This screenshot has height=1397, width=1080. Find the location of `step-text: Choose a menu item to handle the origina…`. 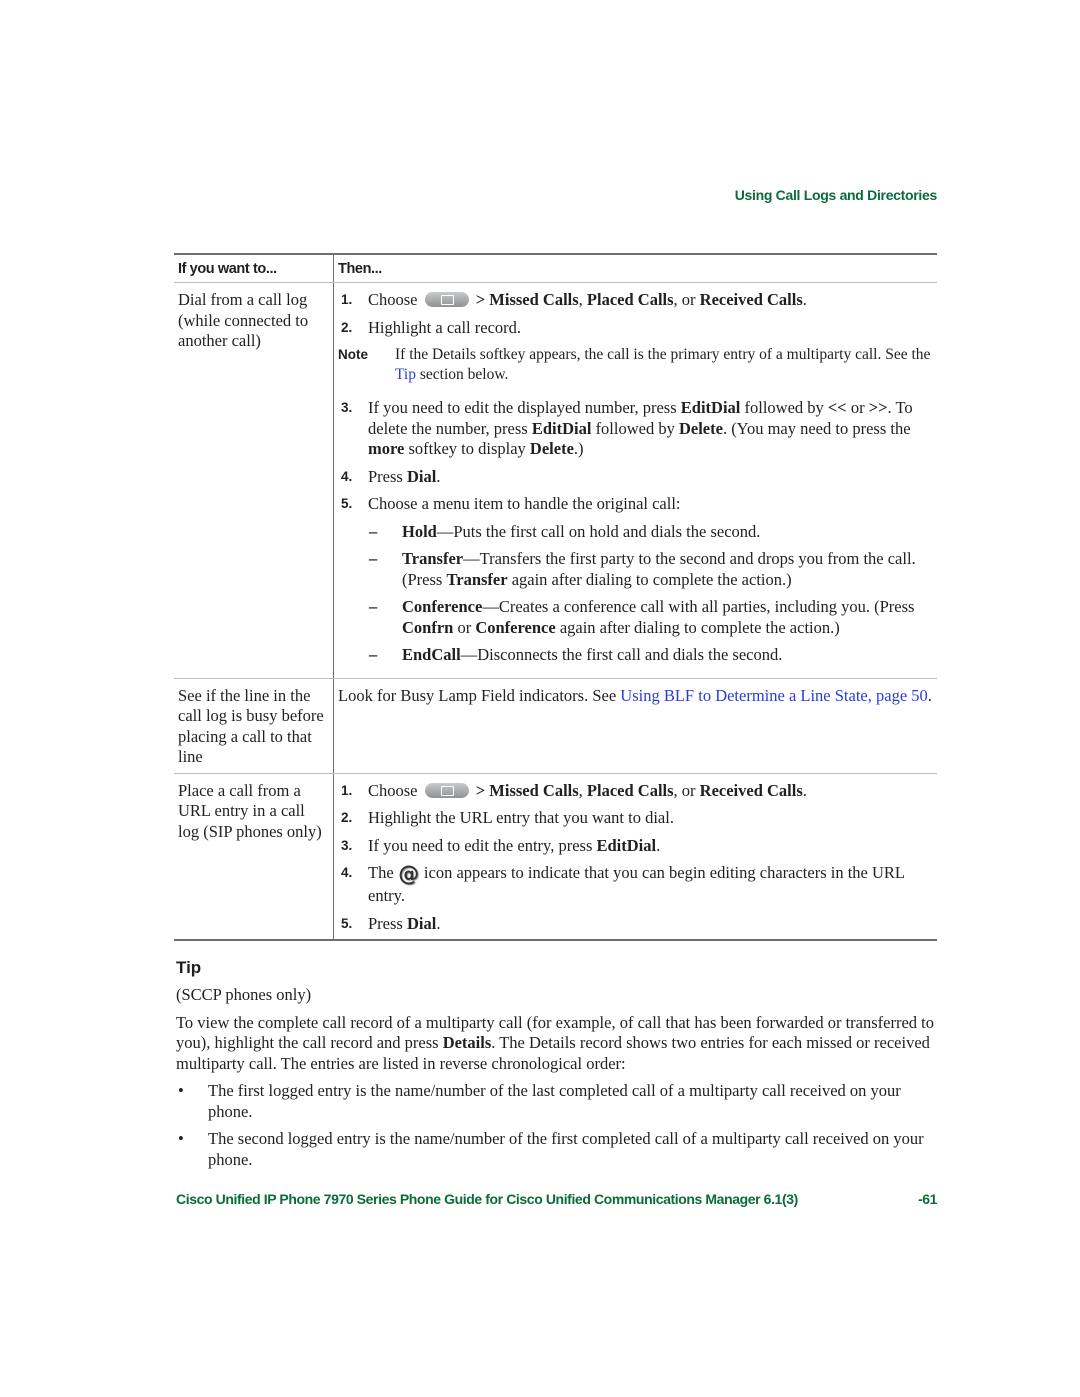

step-text: Choose a menu item to handle the origina… is located at coordinates (524, 503).